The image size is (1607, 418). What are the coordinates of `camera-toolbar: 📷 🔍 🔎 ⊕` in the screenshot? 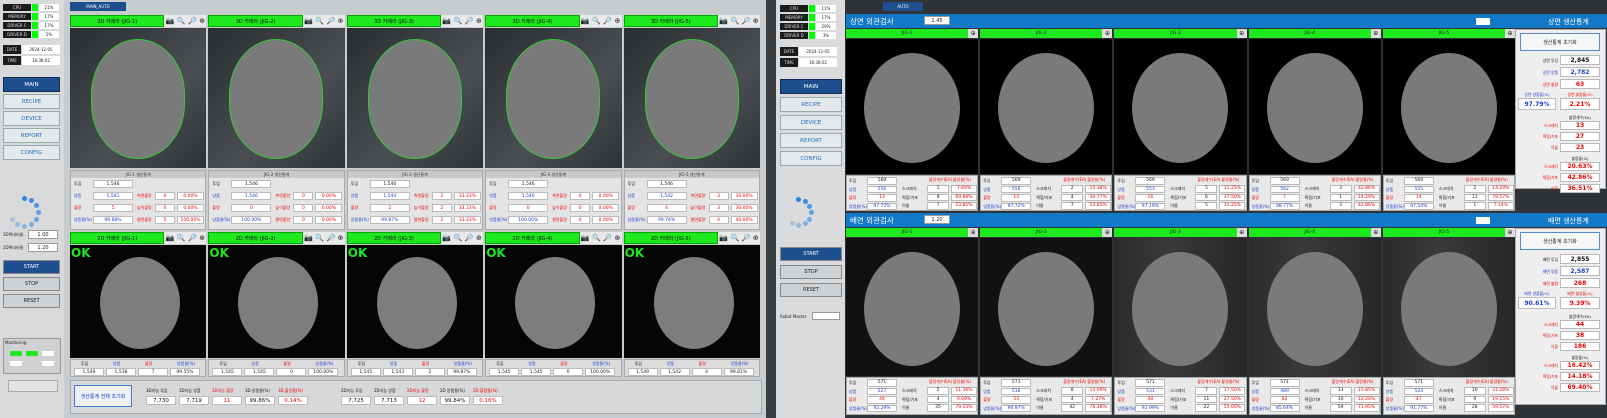 It's located at (185, 238).